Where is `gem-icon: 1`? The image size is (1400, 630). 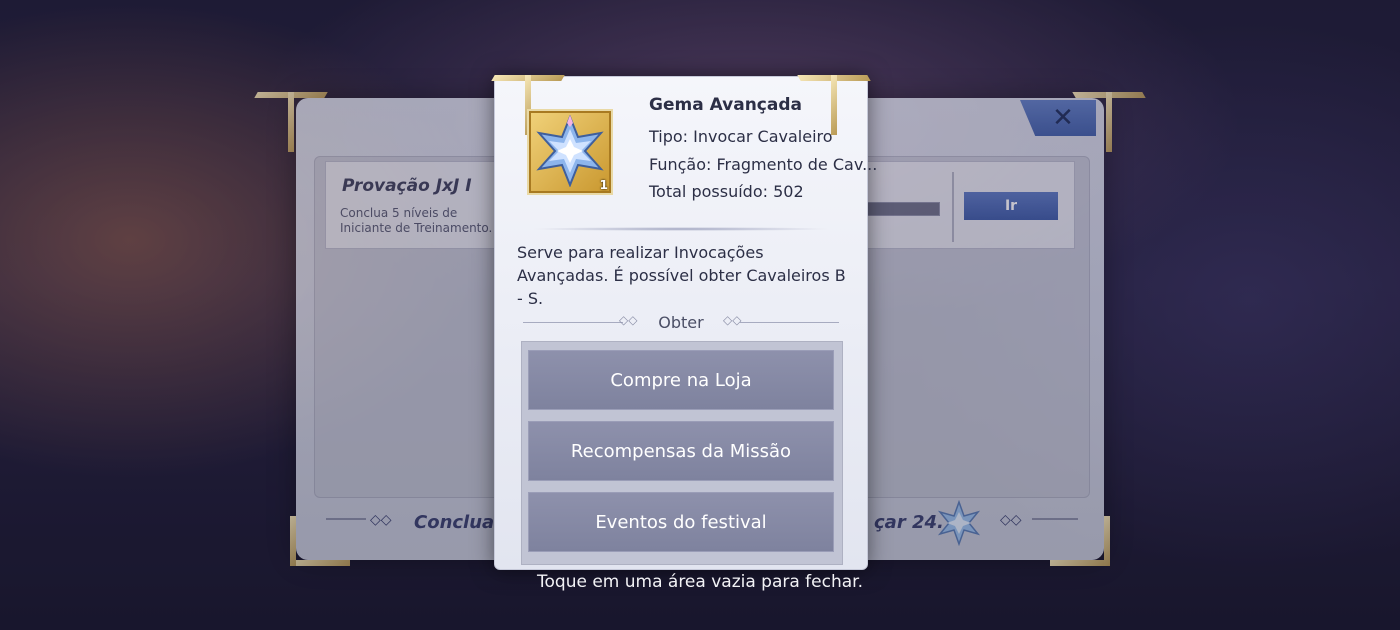 gem-icon: 1 is located at coordinates (570, 152).